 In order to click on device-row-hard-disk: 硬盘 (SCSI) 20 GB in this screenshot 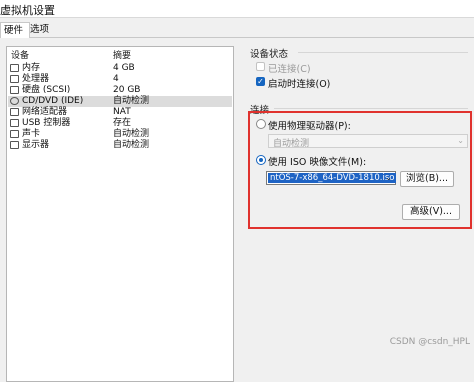, I will do `click(120, 90)`.